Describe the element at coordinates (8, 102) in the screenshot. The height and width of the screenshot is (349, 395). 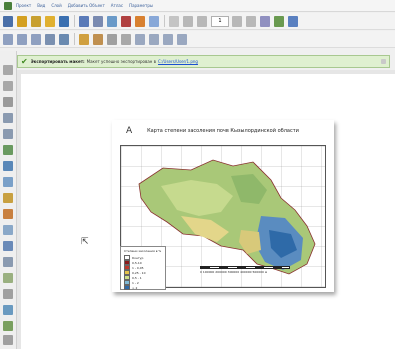
I see `select-icon` at that location.